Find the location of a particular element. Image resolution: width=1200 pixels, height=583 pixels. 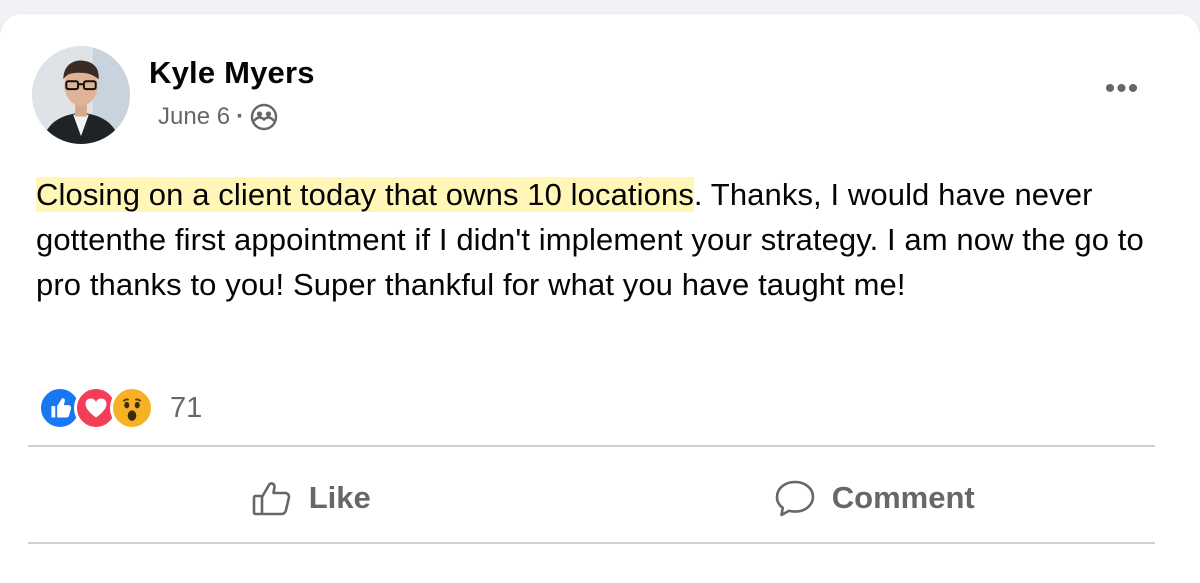

friends-icon is located at coordinates (264, 117).